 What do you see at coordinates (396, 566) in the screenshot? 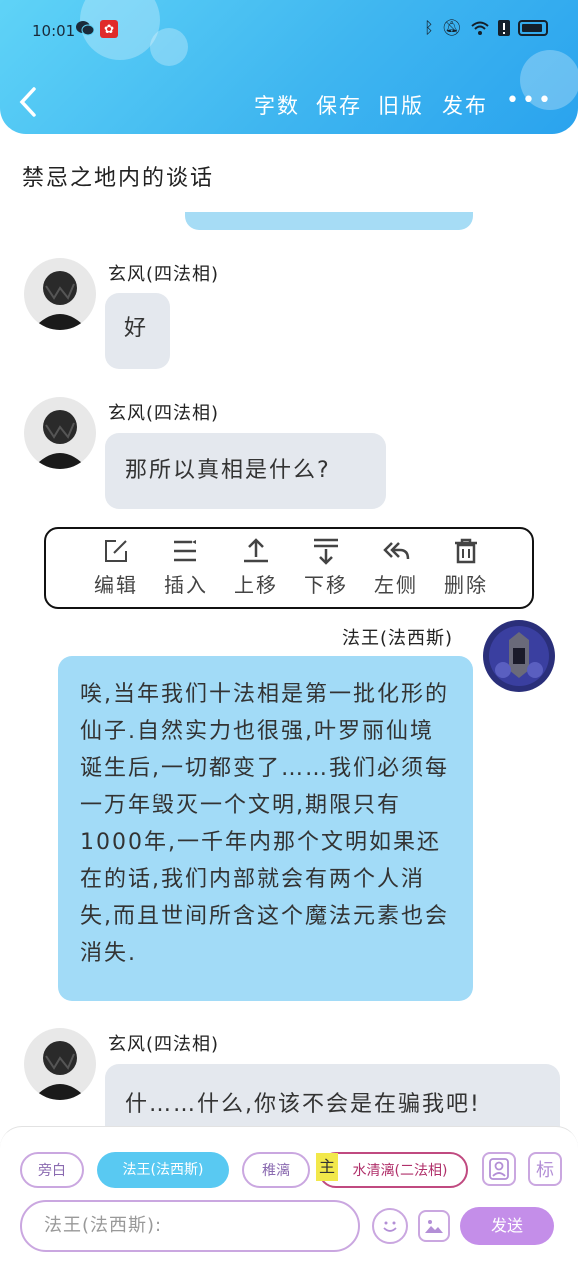
I see `left-side-action: 左侧` at bounding box center [396, 566].